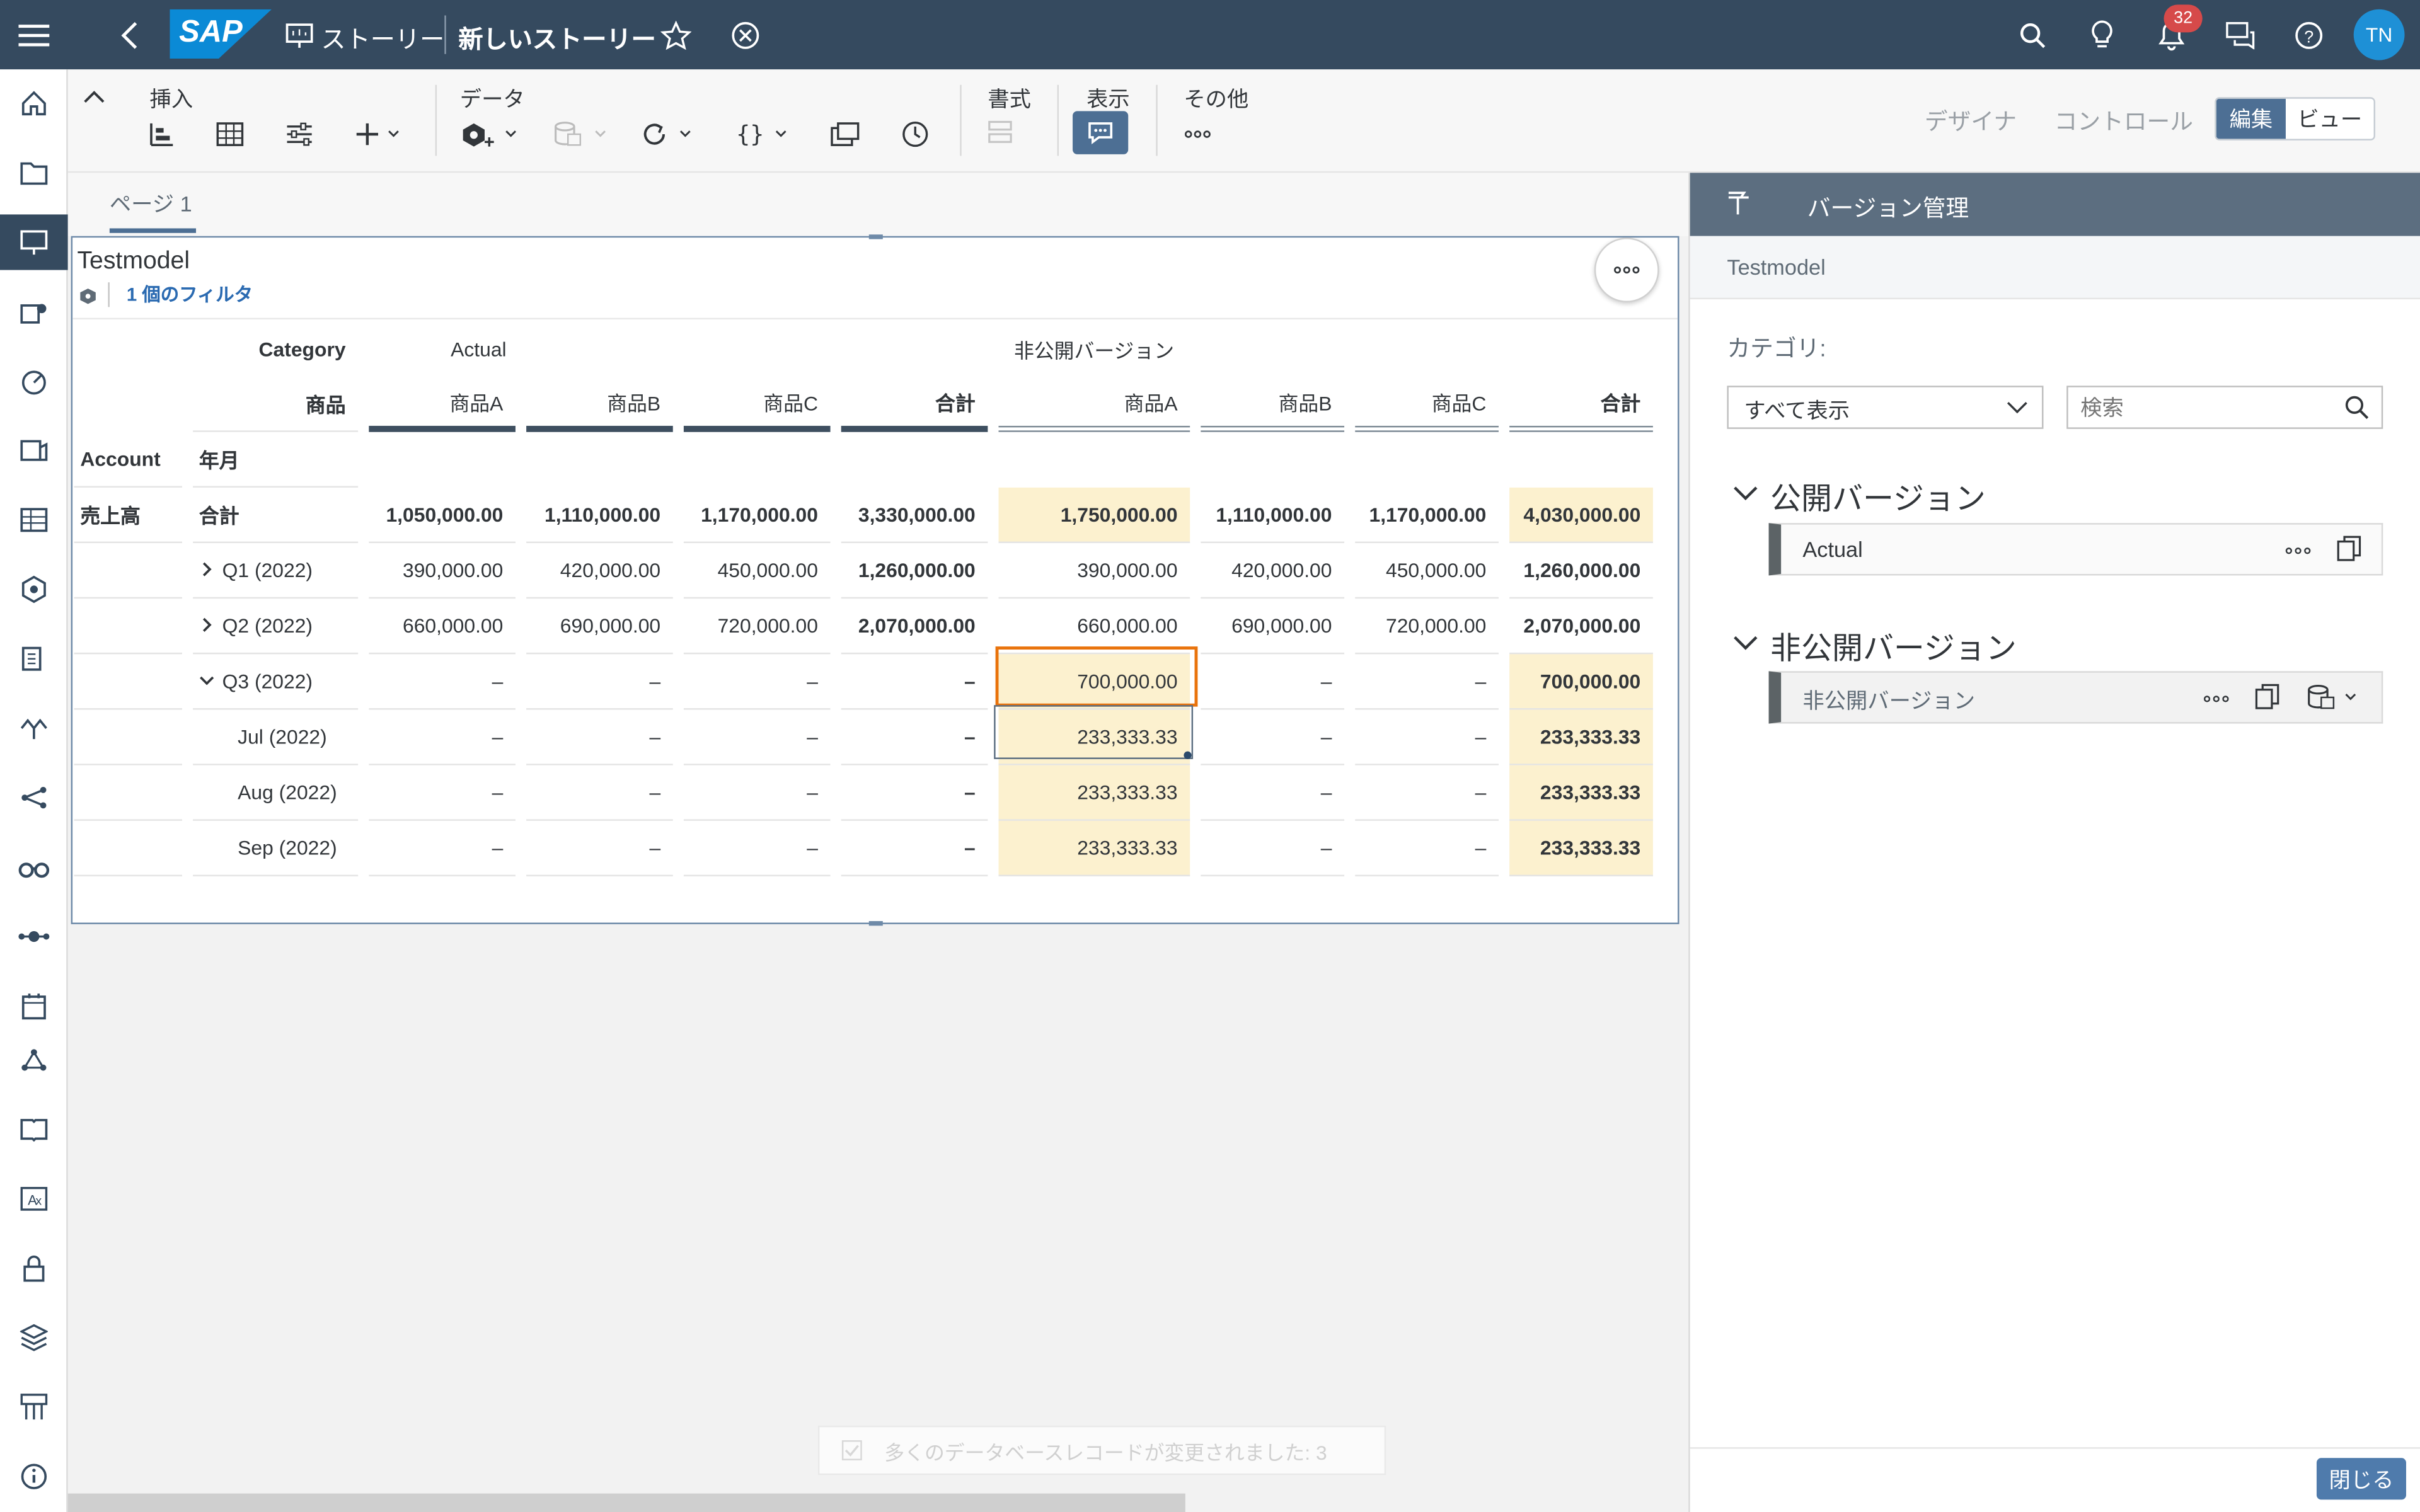 This screenshot has height=1512, width=2420. I want to click on horizontal-scrollbar, so click(626, 1502).